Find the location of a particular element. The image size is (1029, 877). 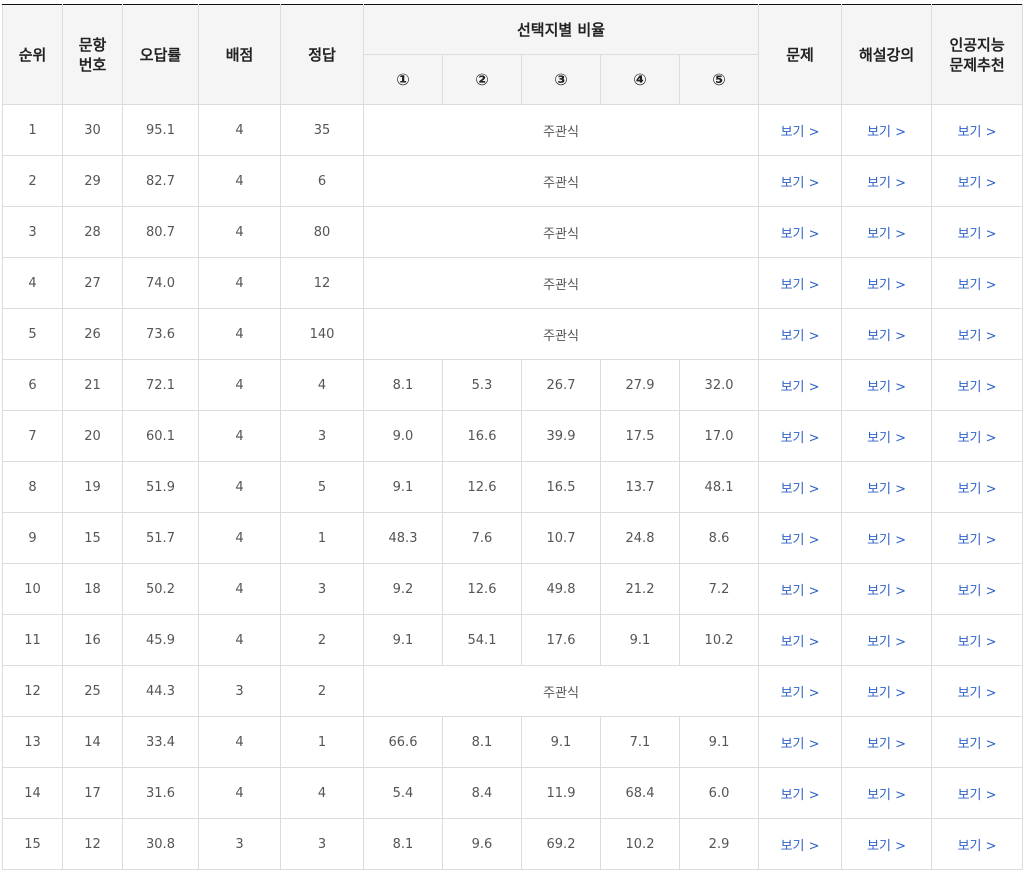

answer-cell: 1 is located at coordinates (322, 538).